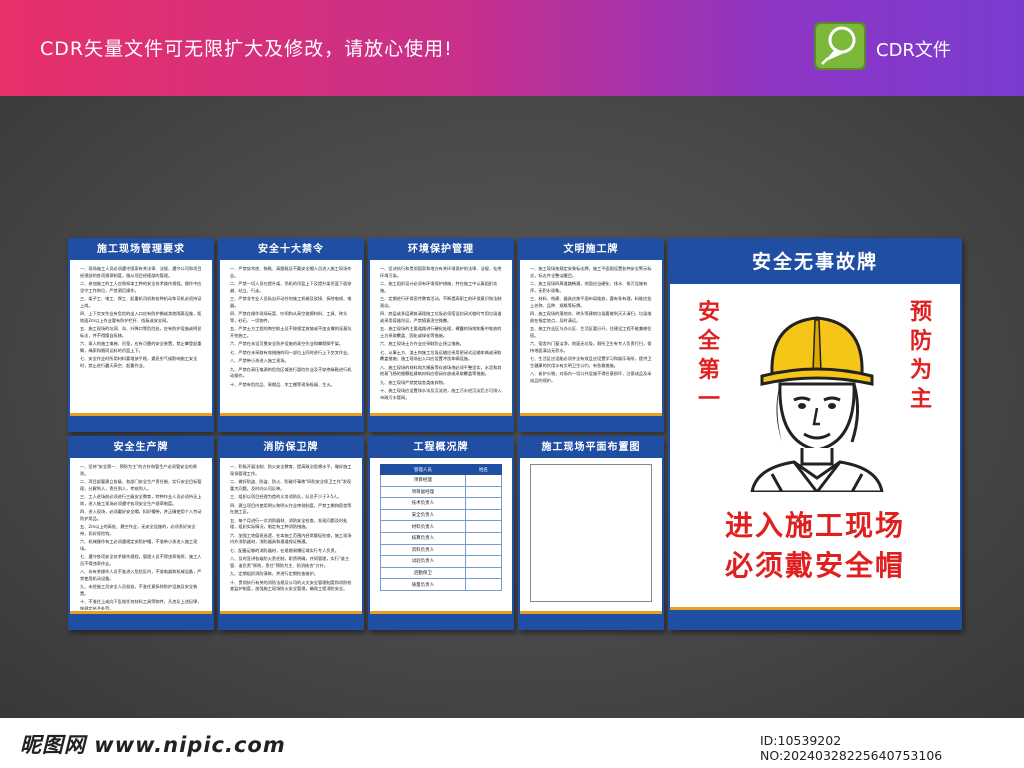 The height and width of the screenshot is (768, 1024). Describe the element at coordinates (840, 46) in the screenshot. I see `coreldraw-logo-icon` at that location.